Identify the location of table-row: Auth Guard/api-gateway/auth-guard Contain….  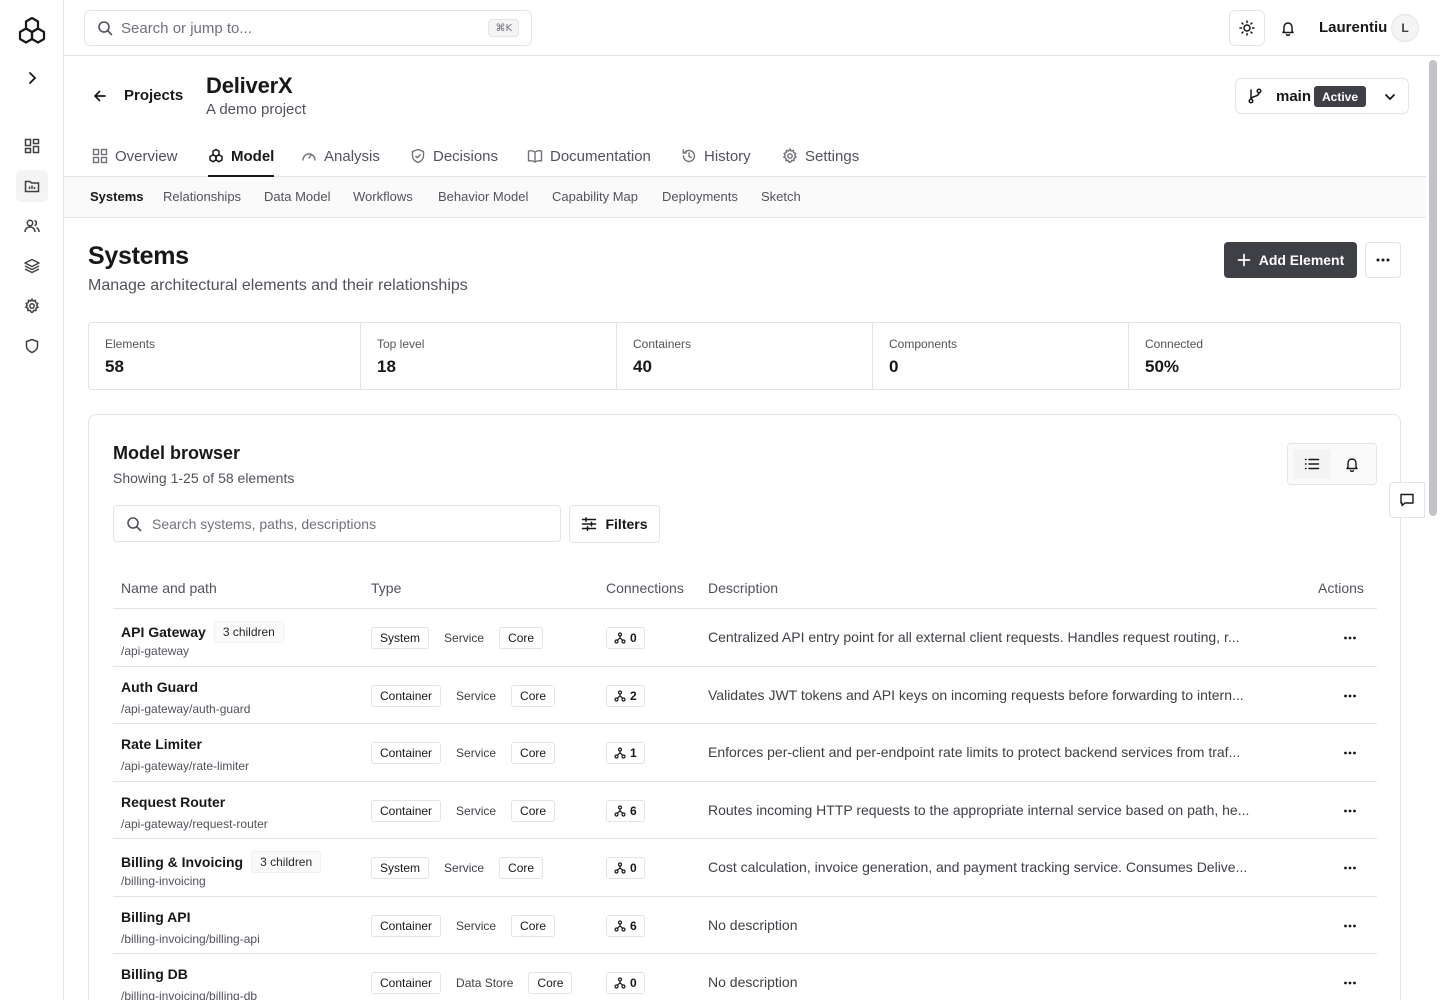
(745, 695).